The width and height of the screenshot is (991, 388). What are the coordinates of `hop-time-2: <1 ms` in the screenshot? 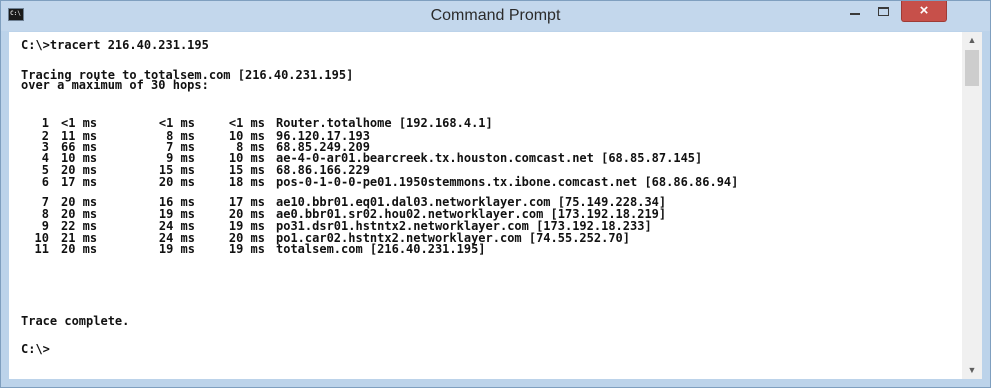 It's located at (176, 123).